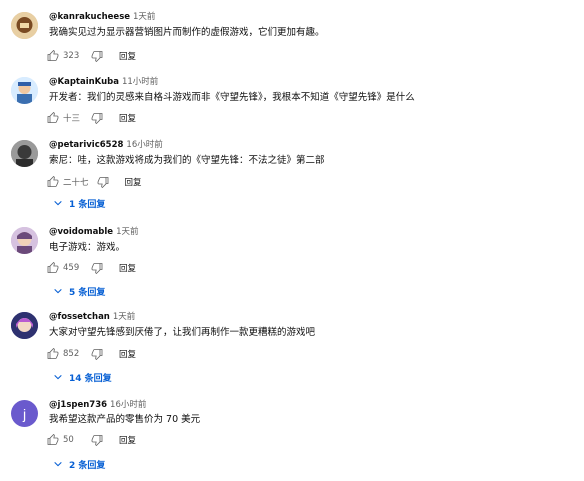 The width and height of the screenshot is (584, 481). Describe the element at coordinates (71, 56) in the screenshot. I see `like-count: 323` at that location.